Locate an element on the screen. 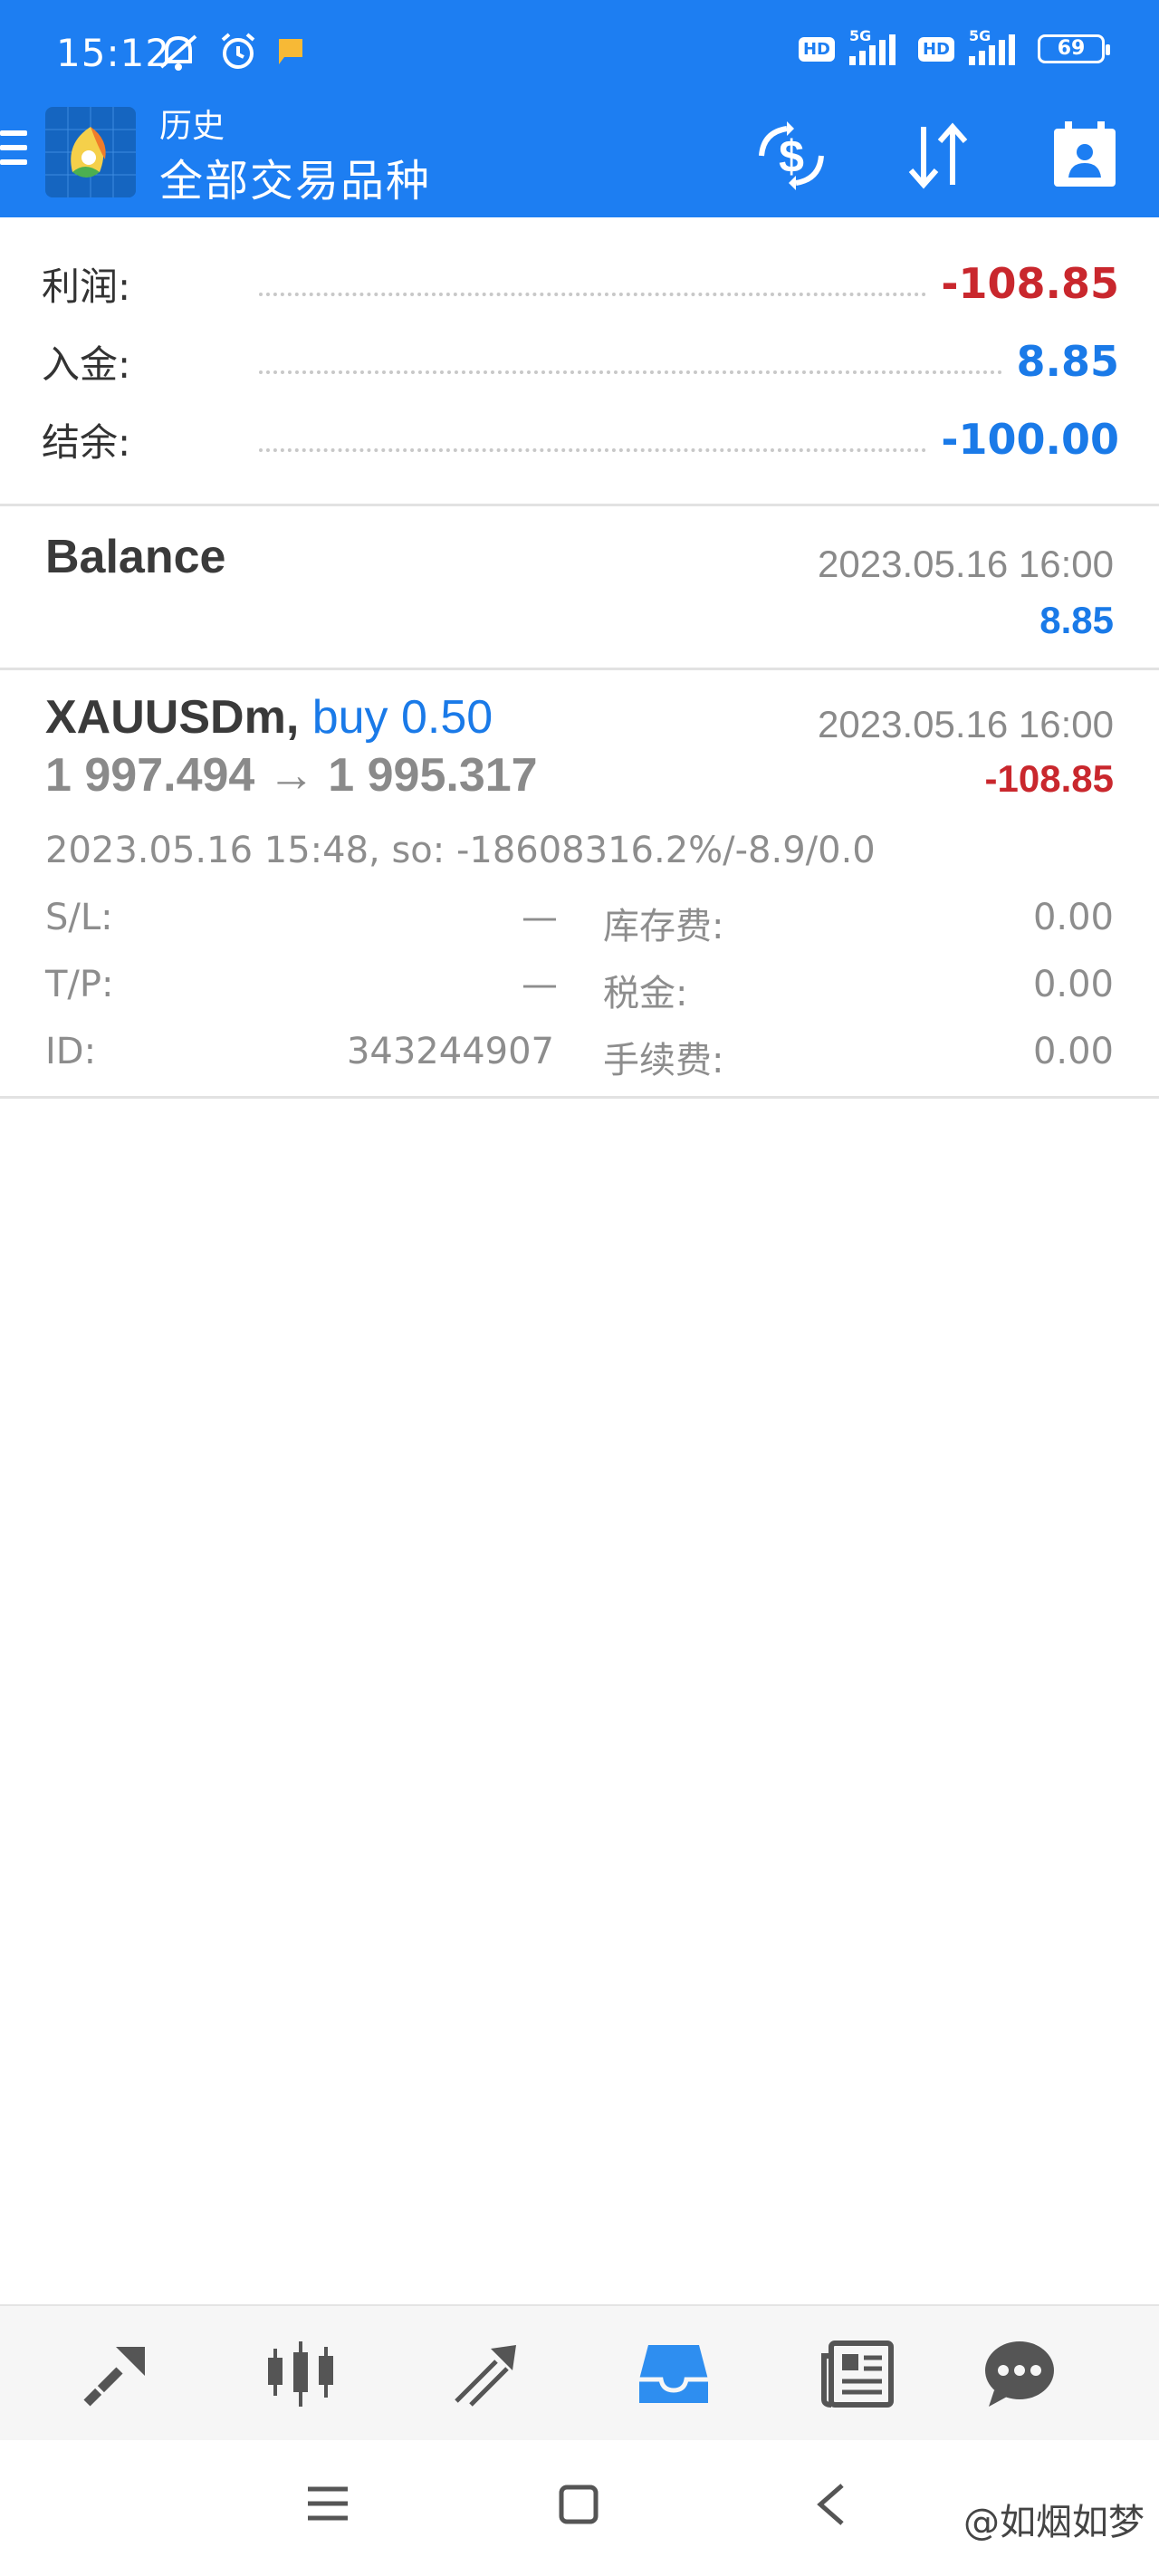  balance-value: -100.00 is located at coordinates (1030, 439).